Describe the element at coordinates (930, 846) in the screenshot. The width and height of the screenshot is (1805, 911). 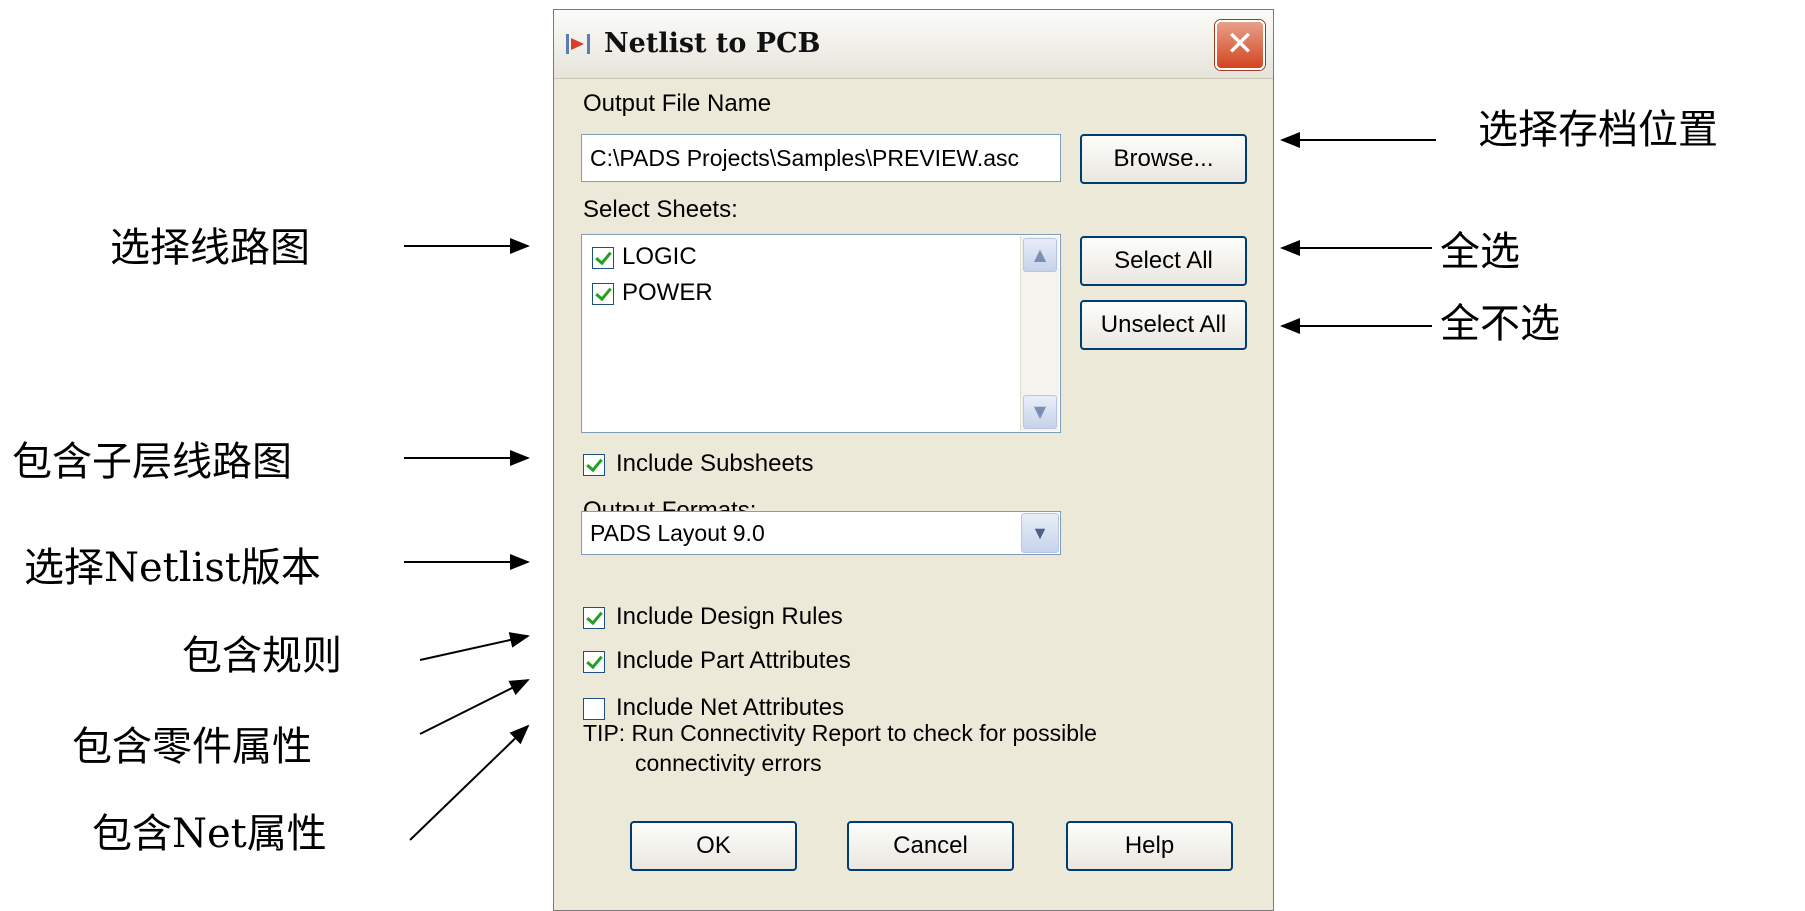
I see `cancel-button: Cancel` at that location.